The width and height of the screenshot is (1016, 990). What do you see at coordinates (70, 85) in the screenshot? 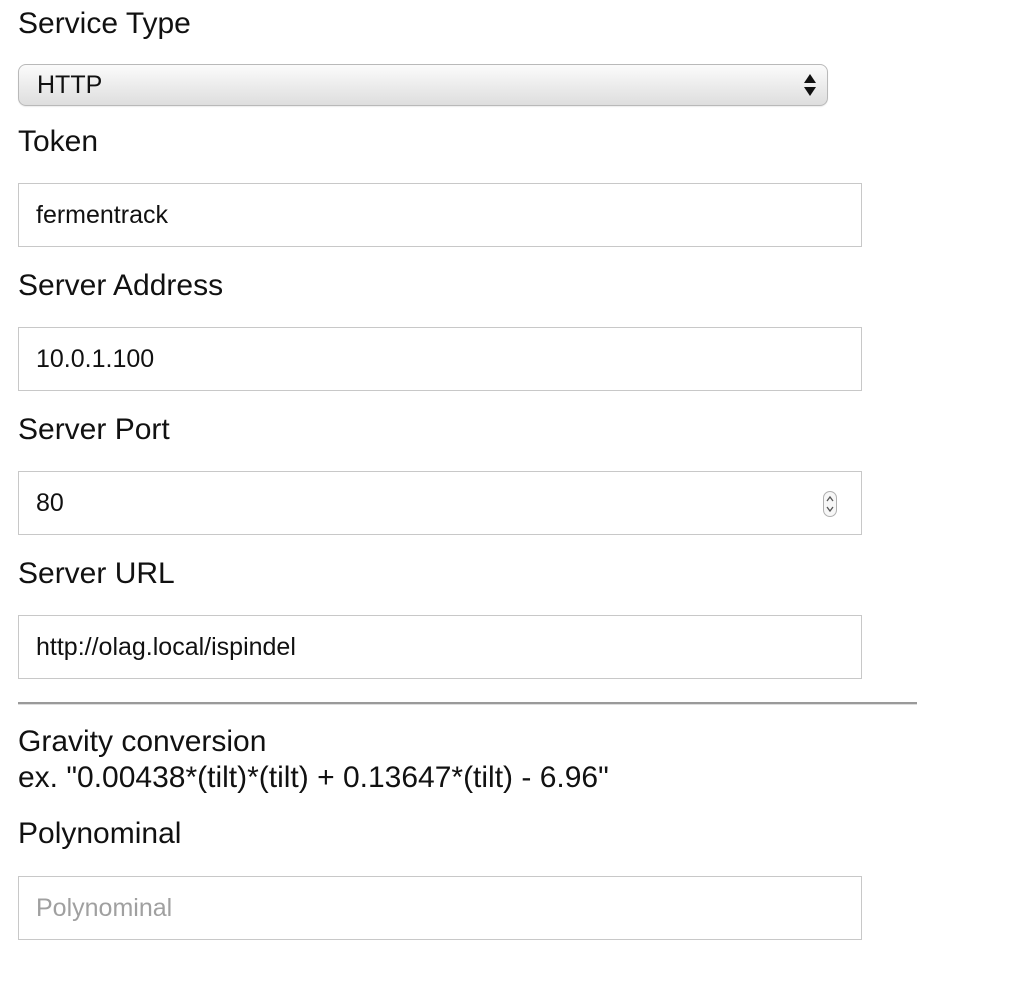
I see `service-type-selected-value: HTTP` at bounding box center [70, 85].